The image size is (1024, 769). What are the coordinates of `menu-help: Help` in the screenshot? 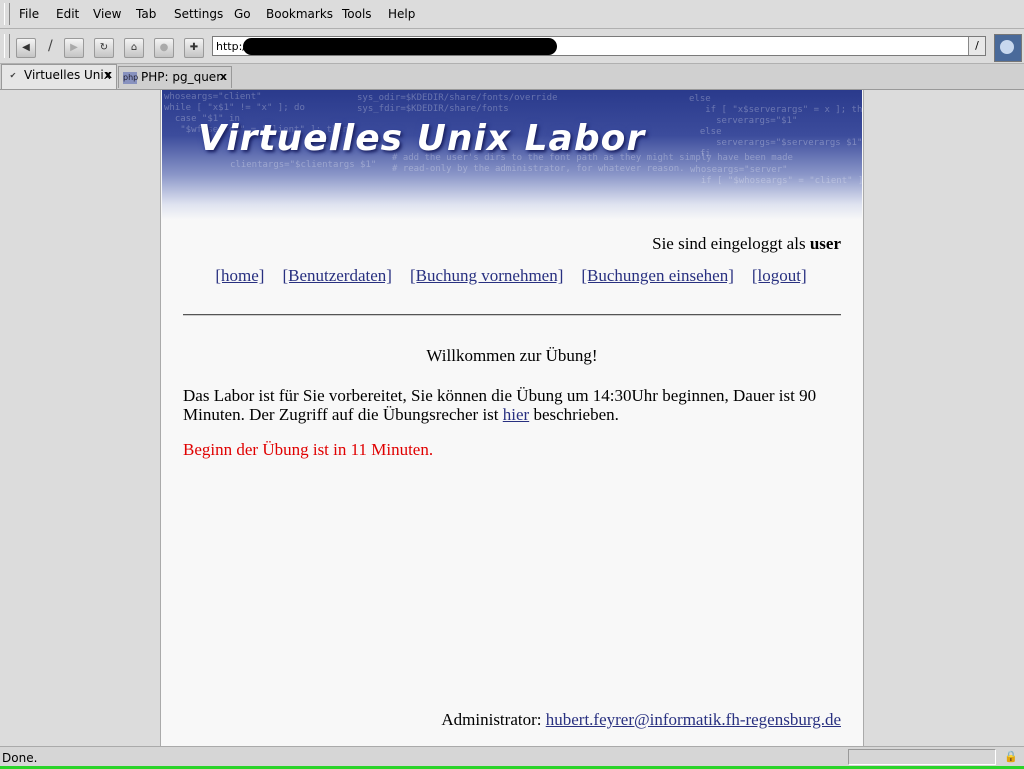 It's located at (401, 14).